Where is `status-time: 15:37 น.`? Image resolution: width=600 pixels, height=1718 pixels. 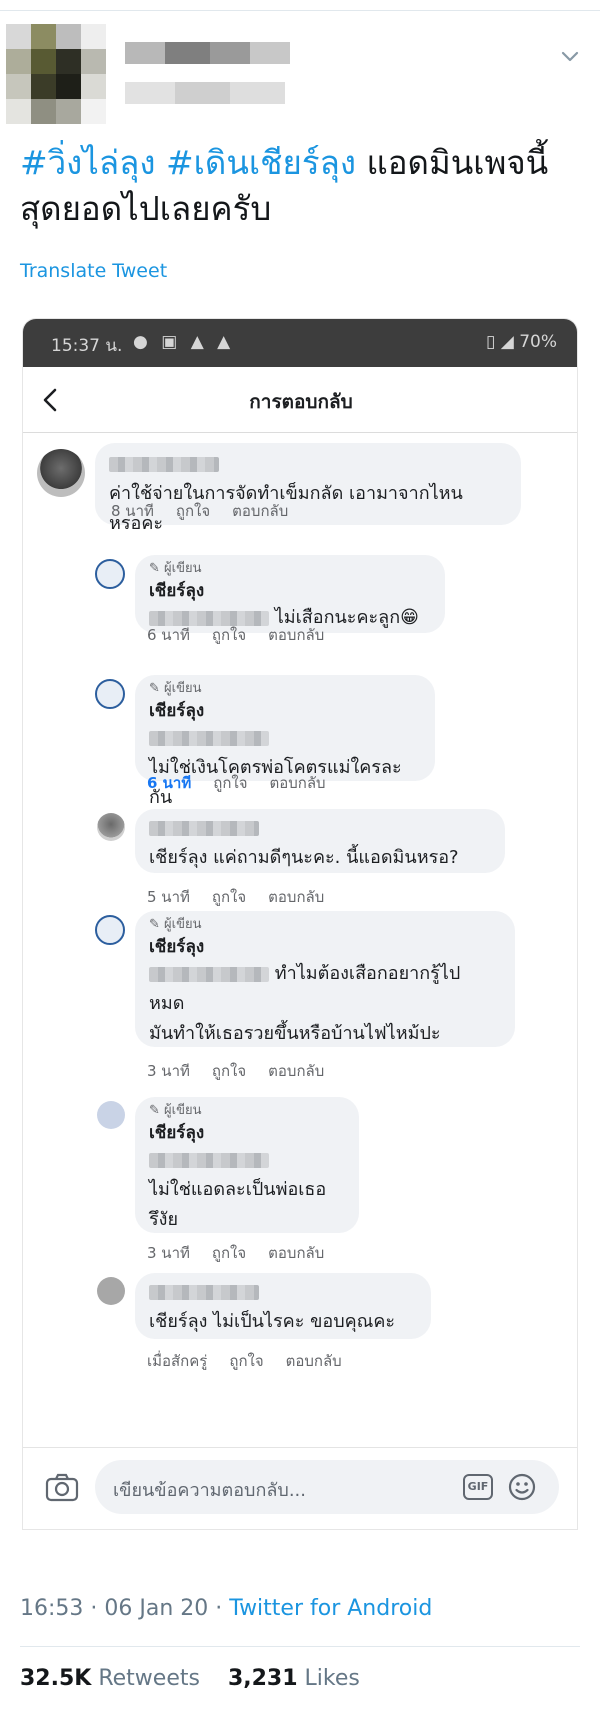 status-time: 15:37 น. is located at coordinates (87, 346).